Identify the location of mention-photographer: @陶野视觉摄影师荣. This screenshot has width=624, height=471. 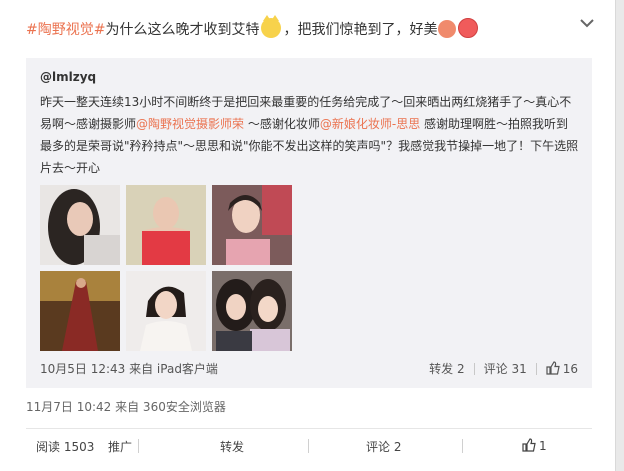
(190, 124).